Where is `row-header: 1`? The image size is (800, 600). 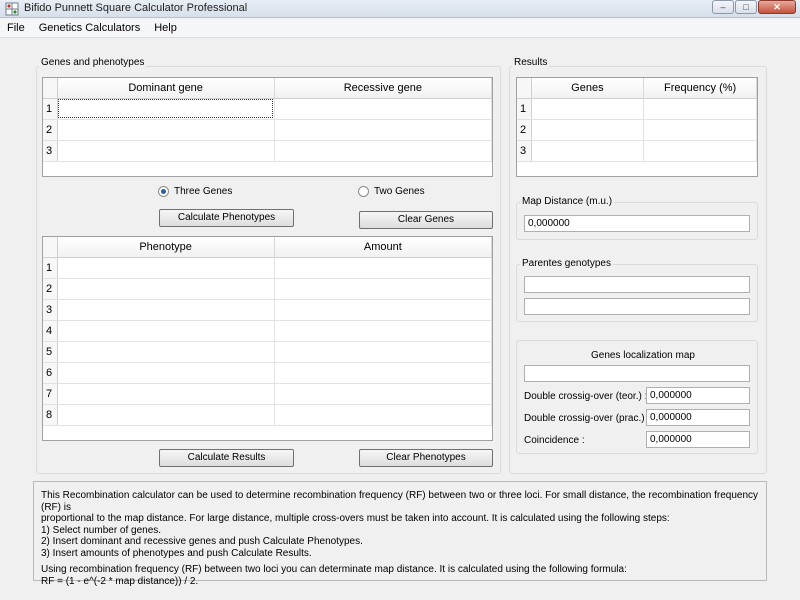 row-header: 1 is located at coordinates (524, 109).